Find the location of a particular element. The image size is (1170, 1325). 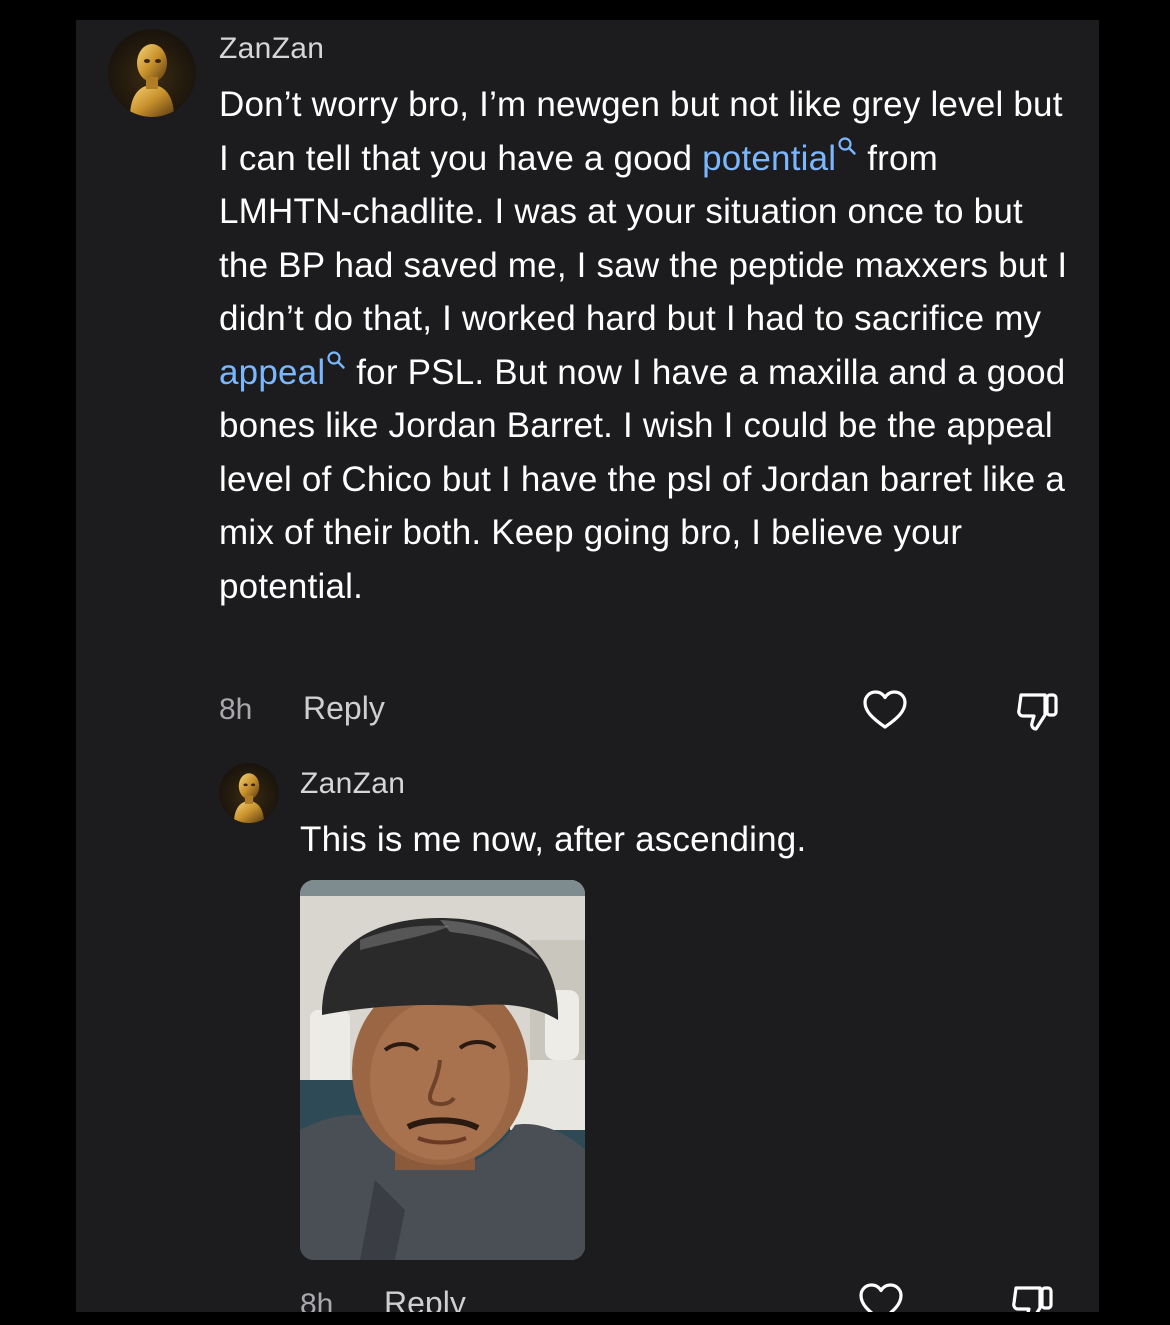

search-link-potential: potential is located at coordinates (779, 157).